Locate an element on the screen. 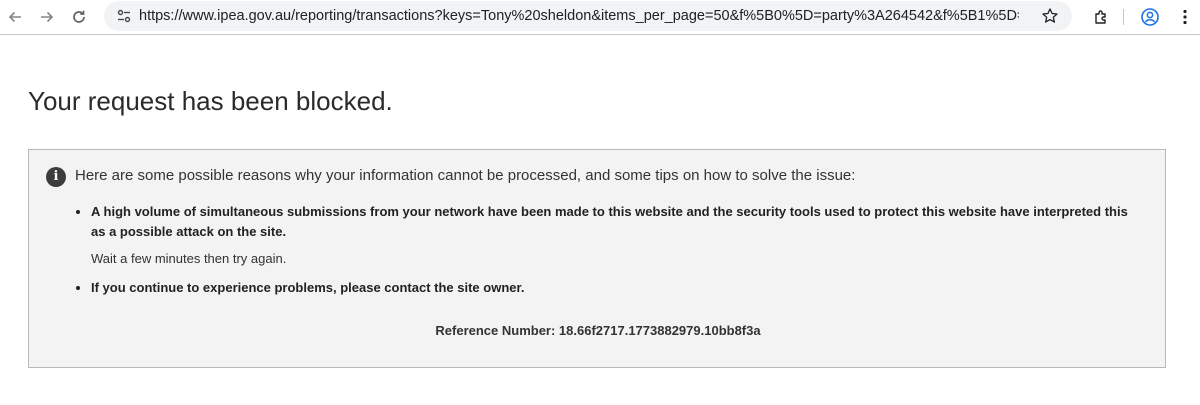 This screenshot has height=405, width=1200. extensions-icon is located at coordinates (1101, 17).